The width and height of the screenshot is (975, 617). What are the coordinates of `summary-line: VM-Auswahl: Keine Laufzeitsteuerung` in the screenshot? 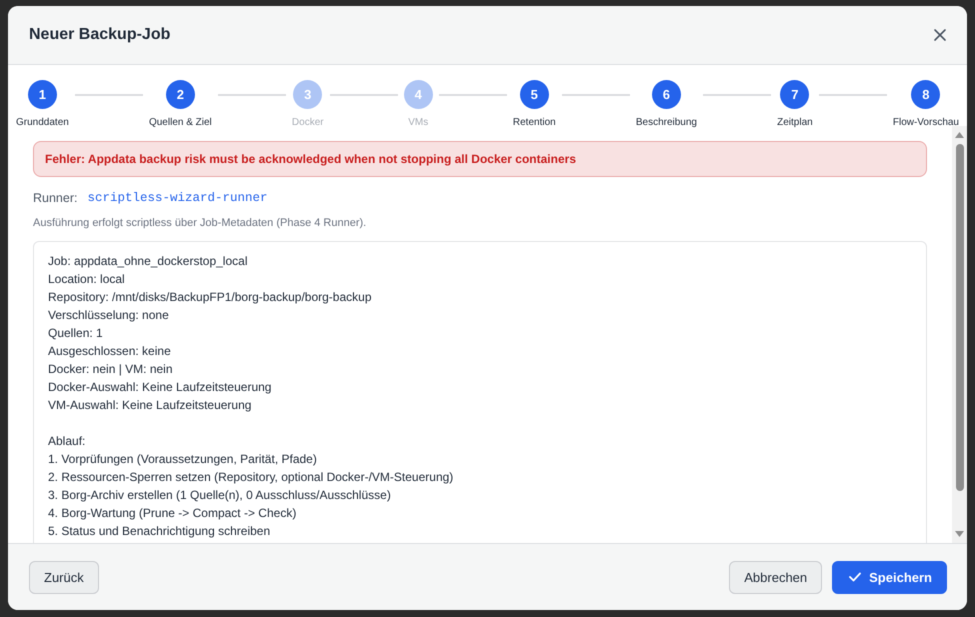 It's located at (150, 405).